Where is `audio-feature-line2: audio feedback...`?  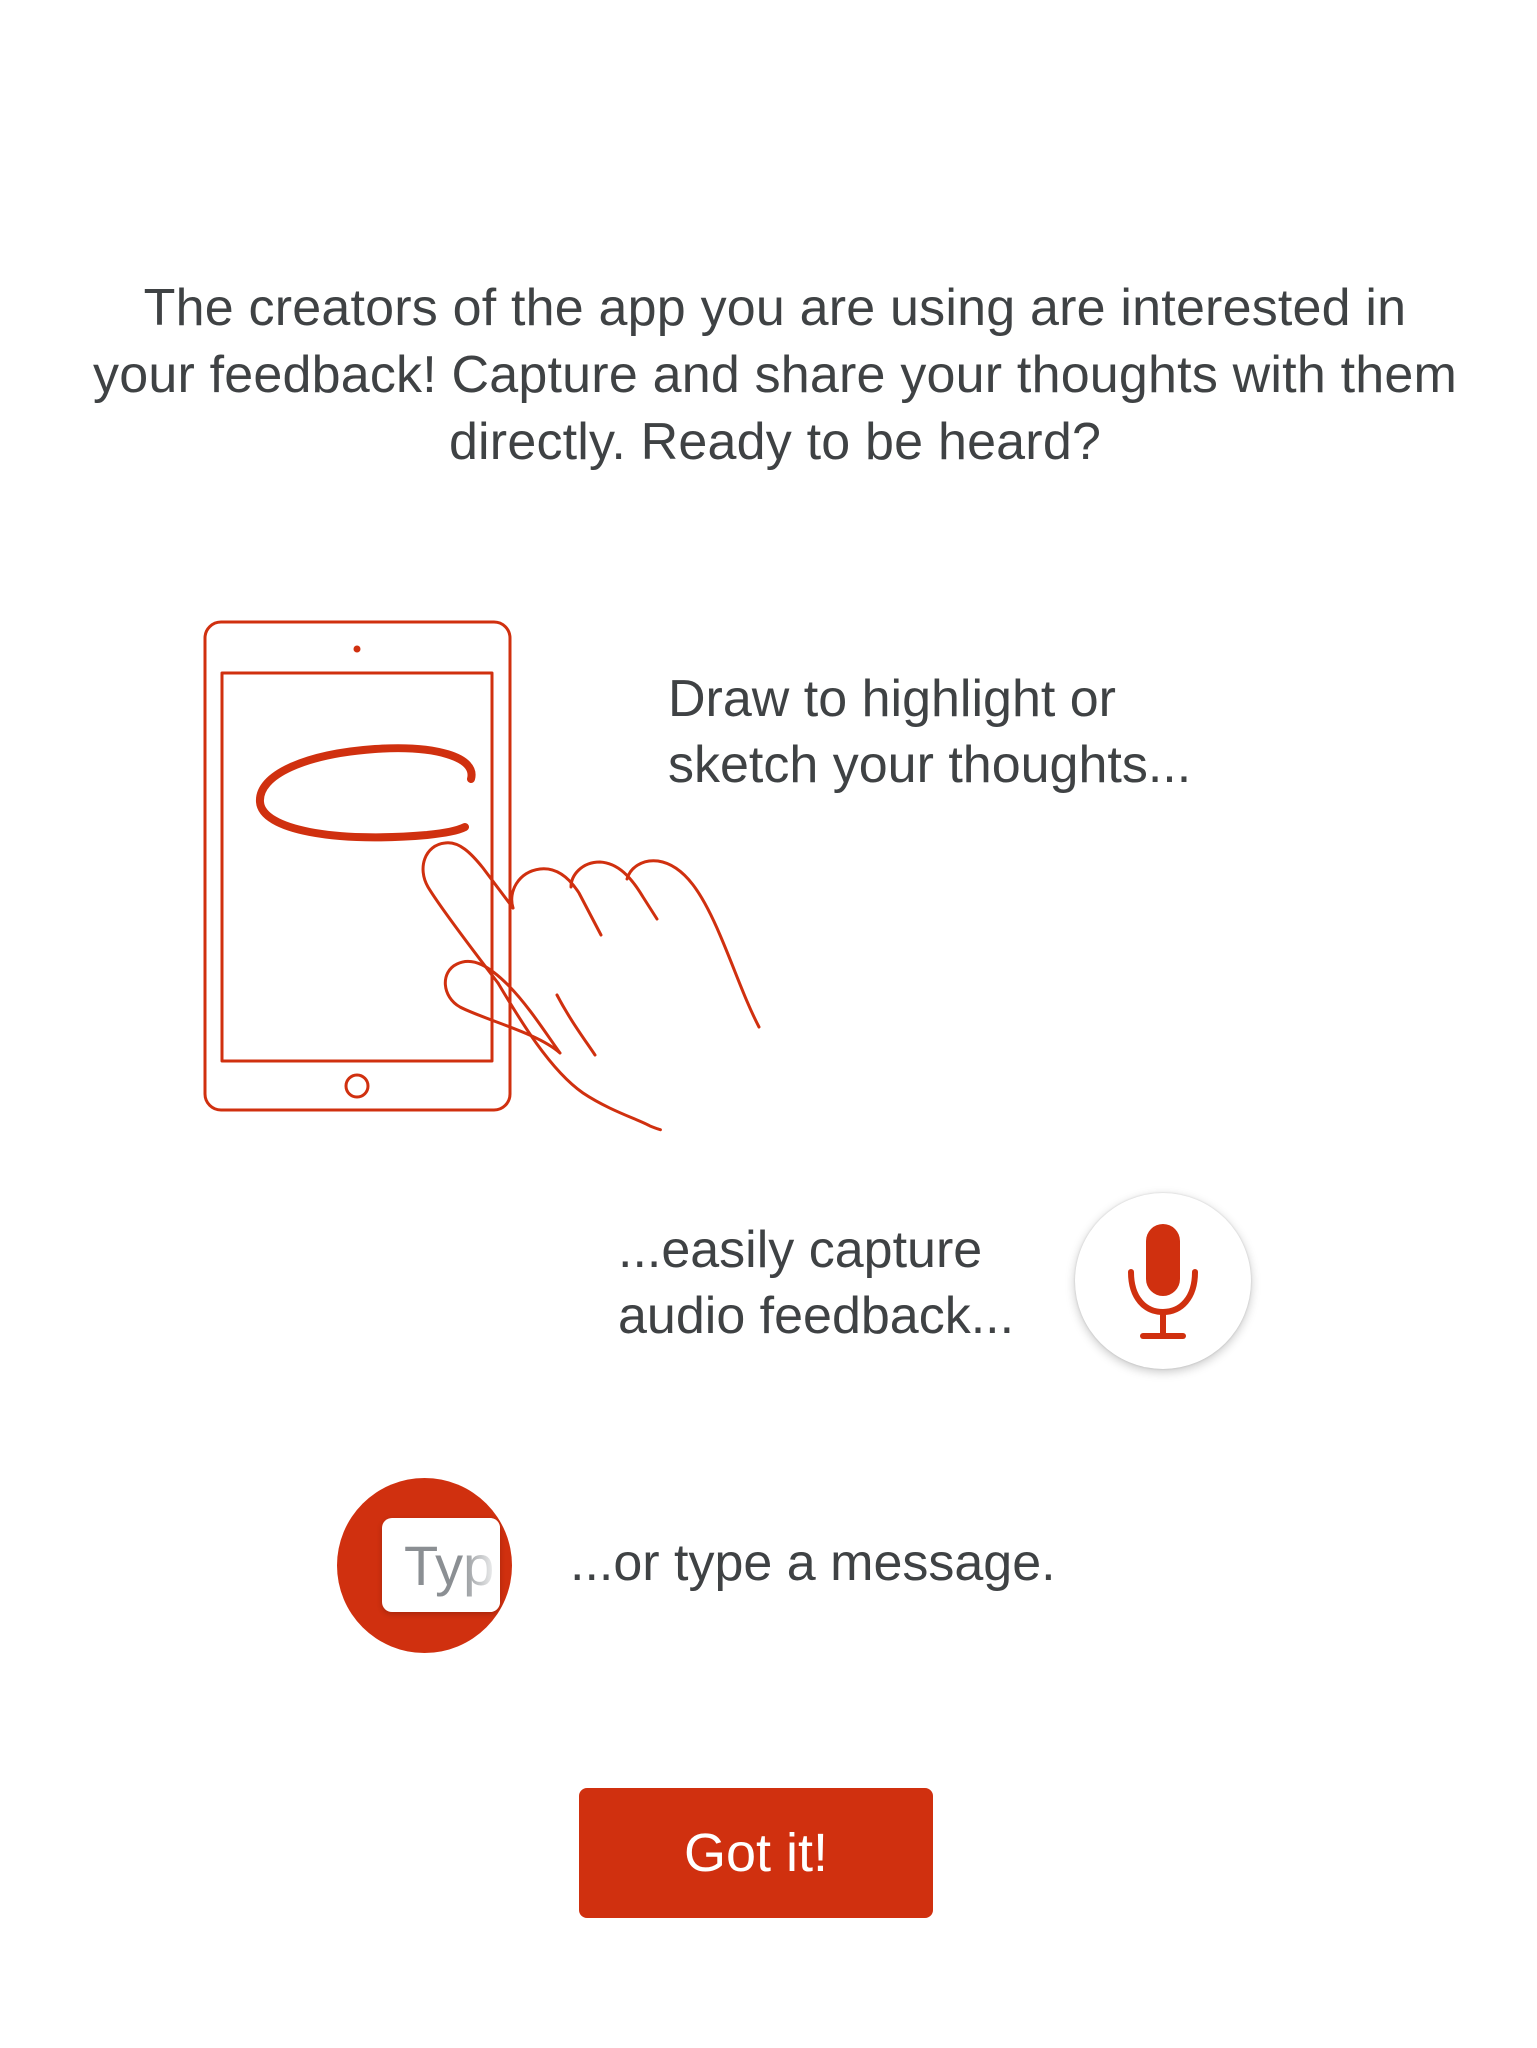
audio-feature-line2: audio feedback... is located at coordinates (816, 1316).